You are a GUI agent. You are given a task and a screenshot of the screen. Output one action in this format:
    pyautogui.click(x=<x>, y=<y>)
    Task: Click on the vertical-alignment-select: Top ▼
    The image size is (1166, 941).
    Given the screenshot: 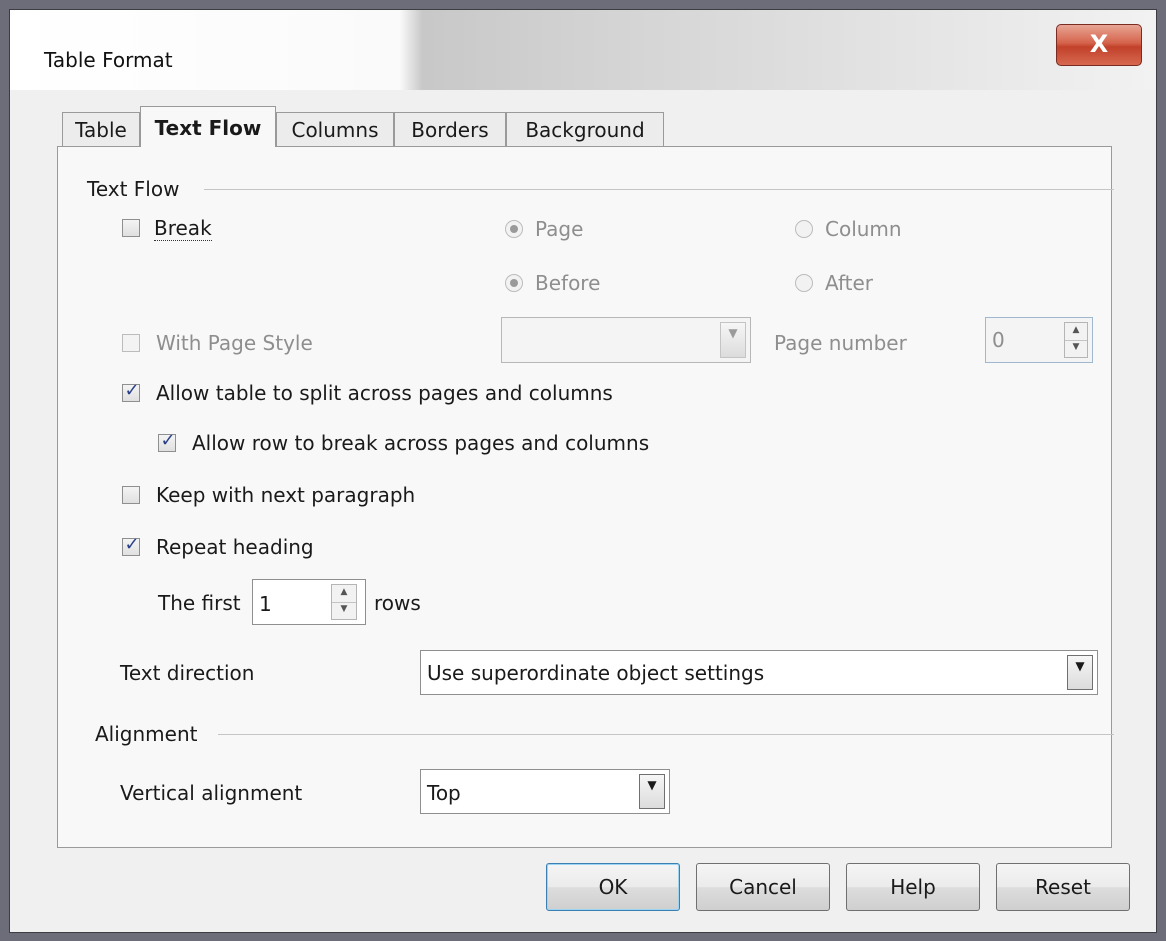 What is the action you would take?
    pyautogui.click(x=545, y=791)
    